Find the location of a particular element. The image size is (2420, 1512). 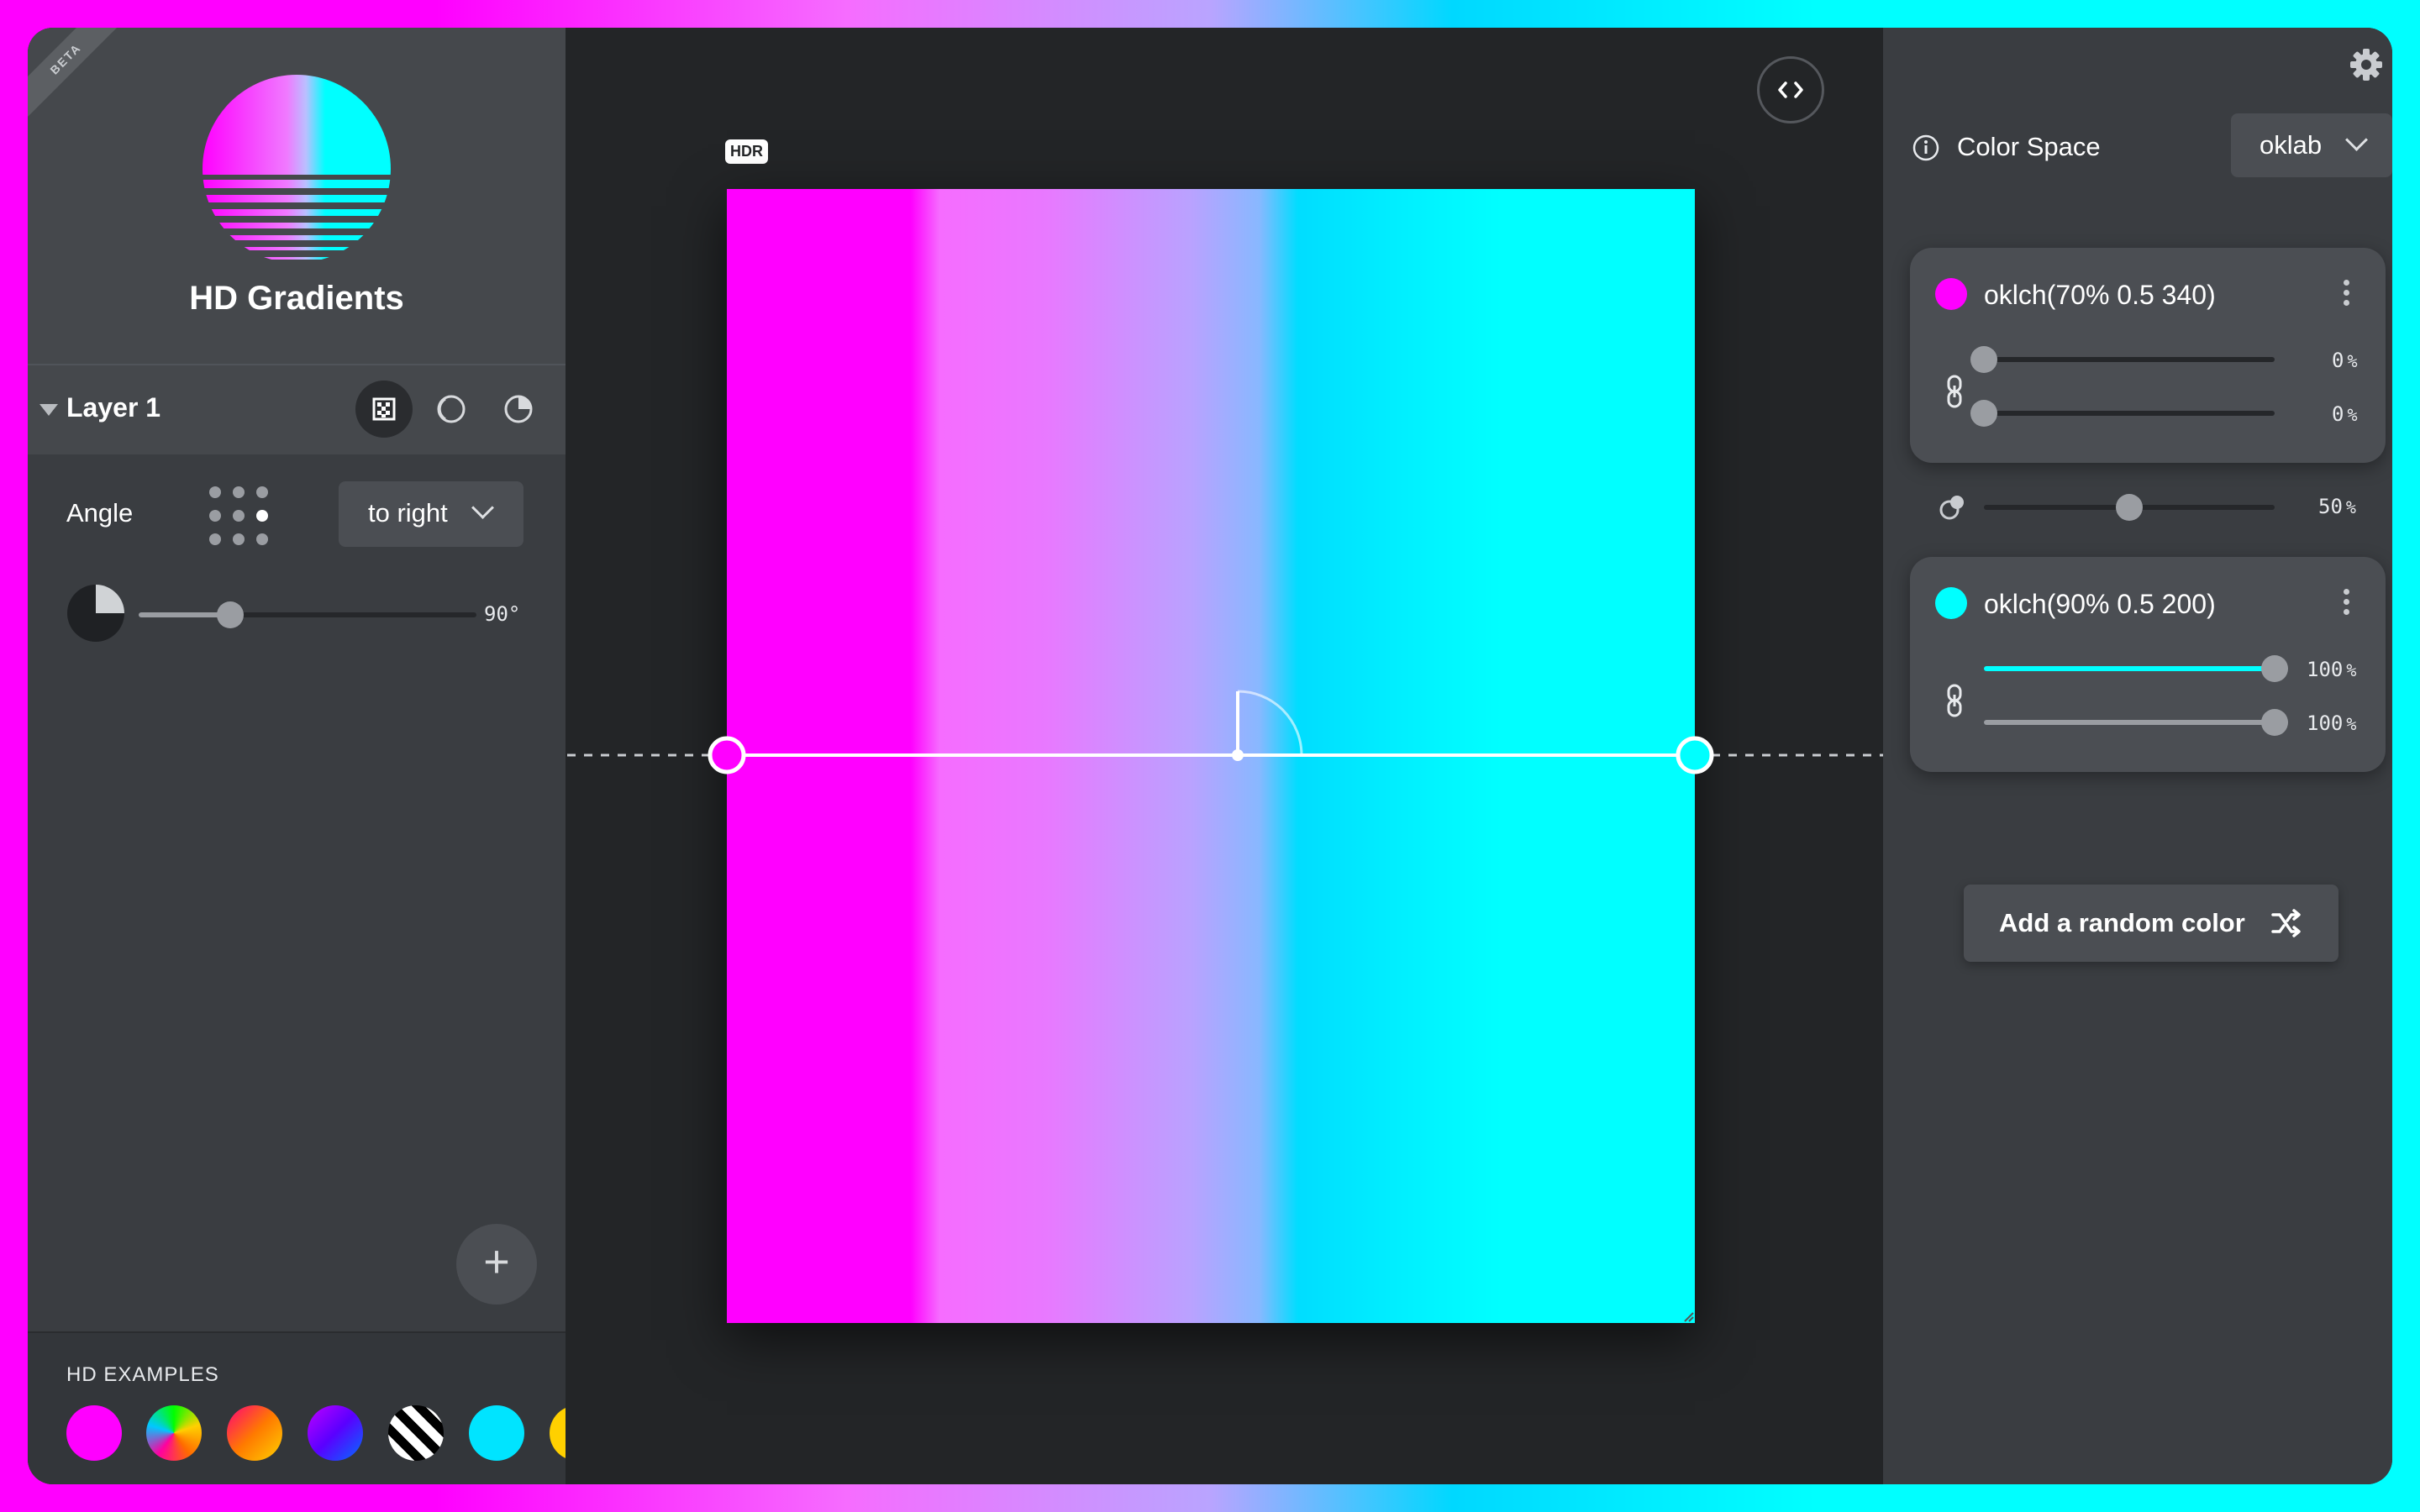

color-space-label: Color Space is located at coordinates (2029, 146).